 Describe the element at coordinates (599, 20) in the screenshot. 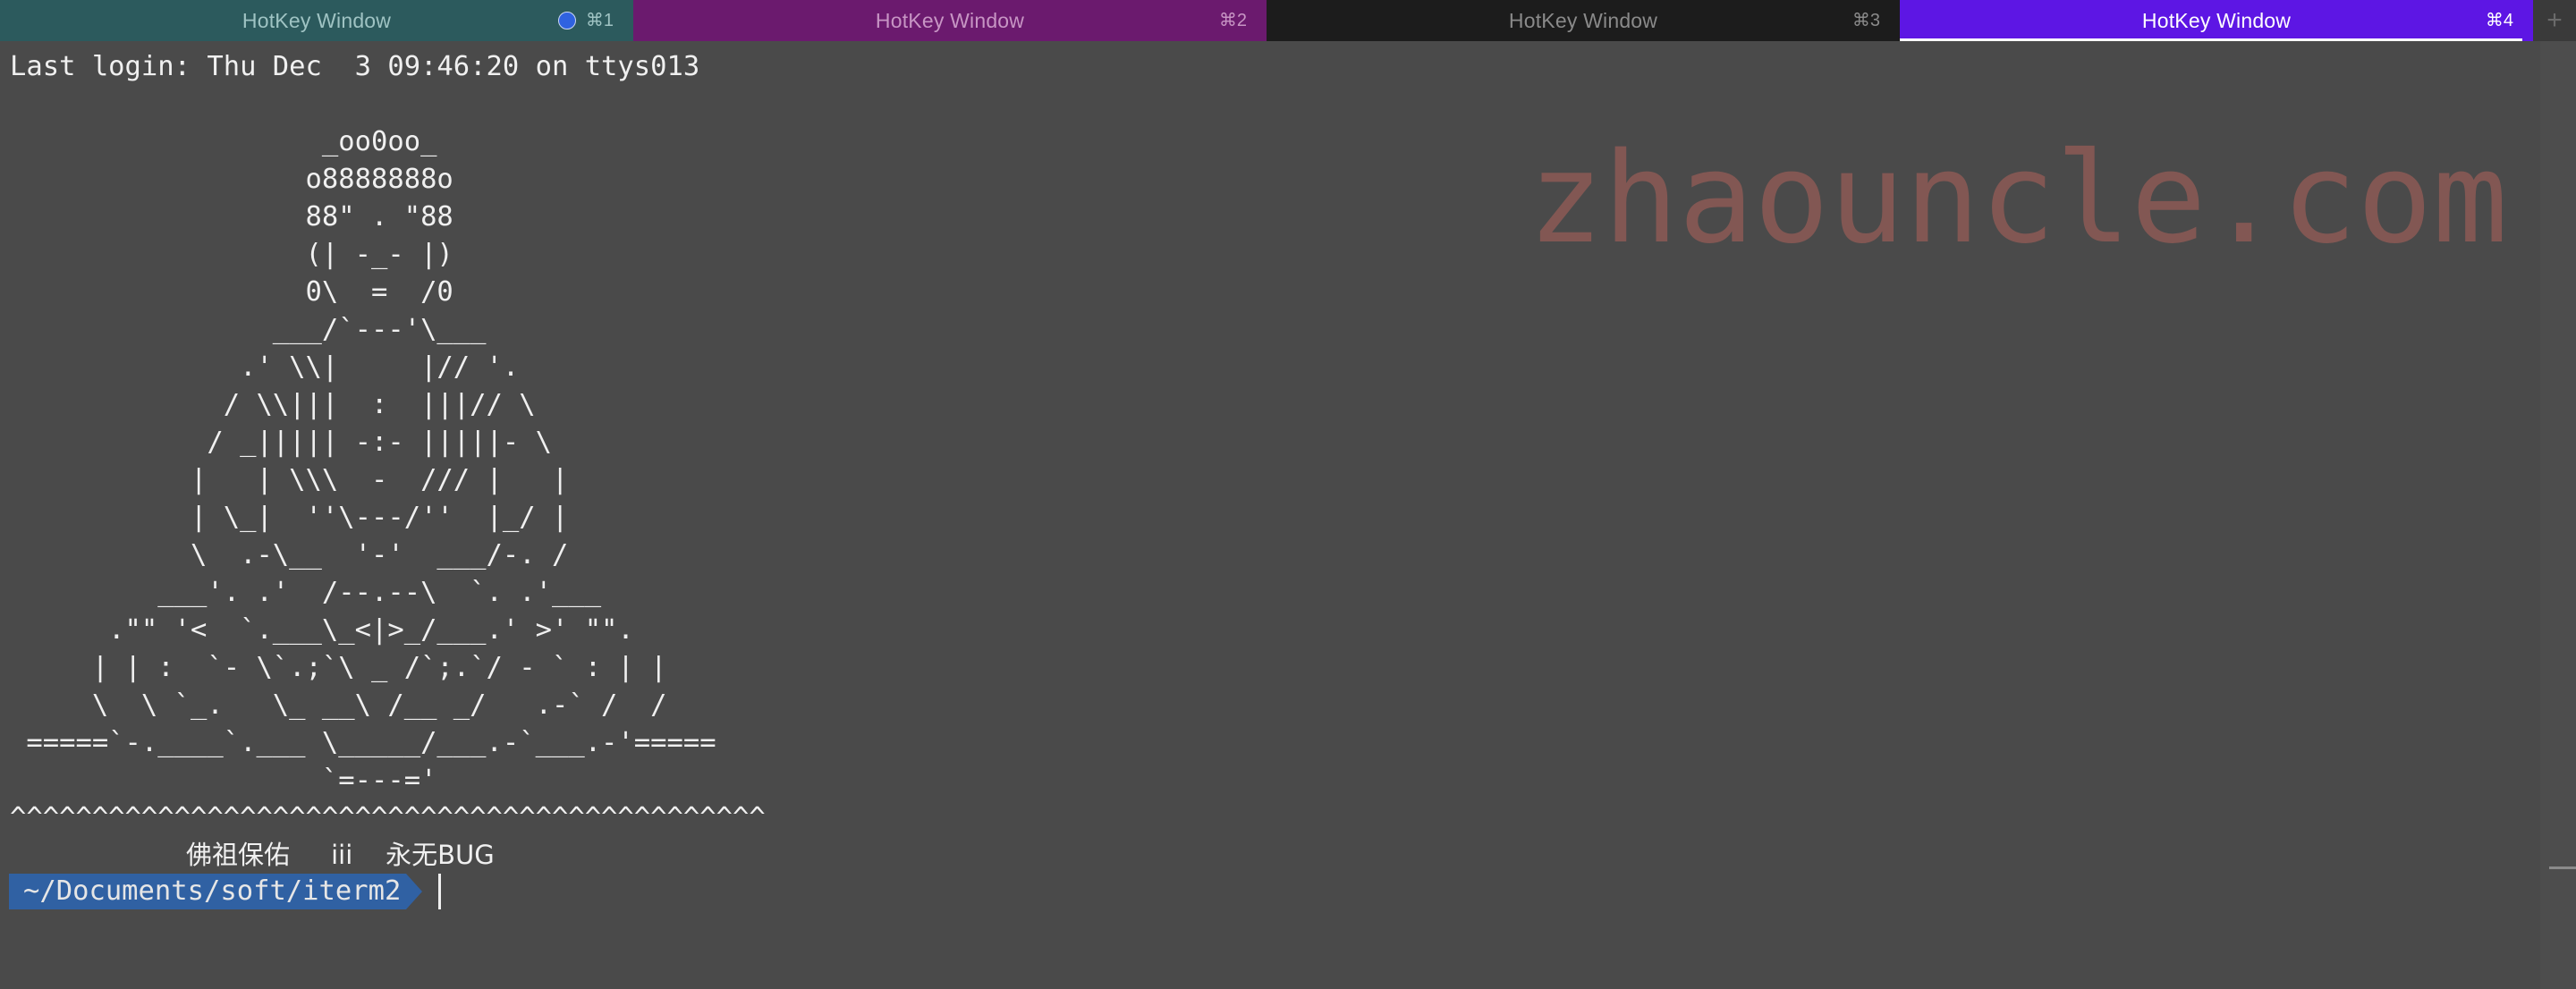

I see `tab-shortcut: ⌘1` at that location.